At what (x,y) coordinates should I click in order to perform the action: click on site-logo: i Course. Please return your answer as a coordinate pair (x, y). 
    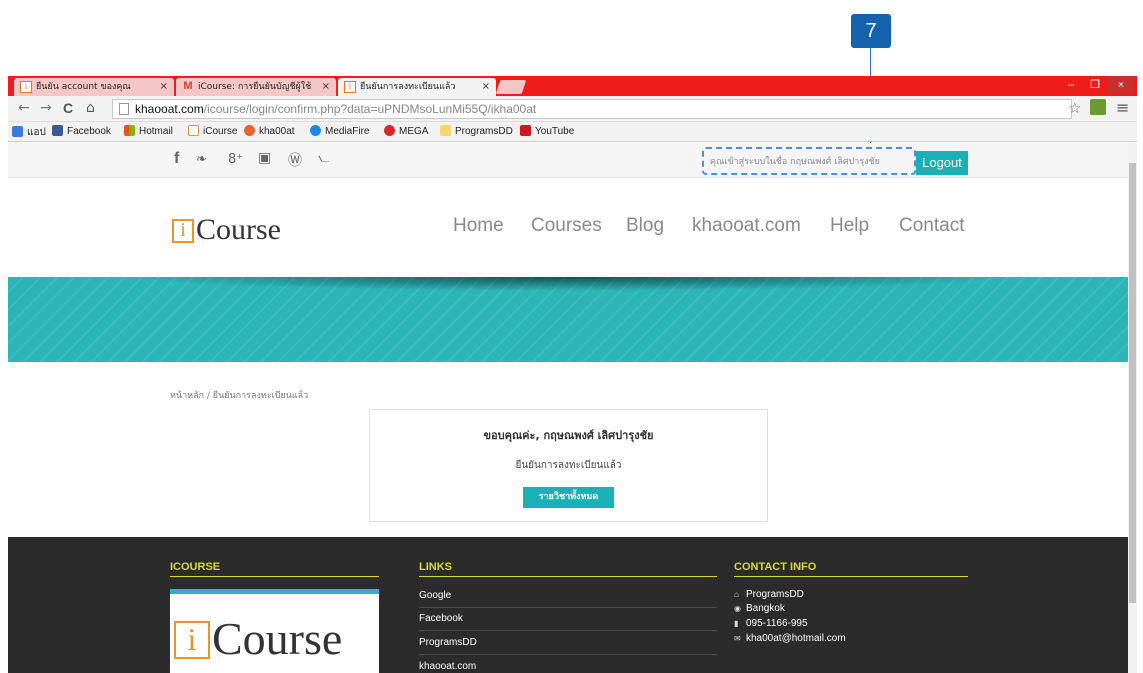
    Looking at the image, I should click on (226, 230).